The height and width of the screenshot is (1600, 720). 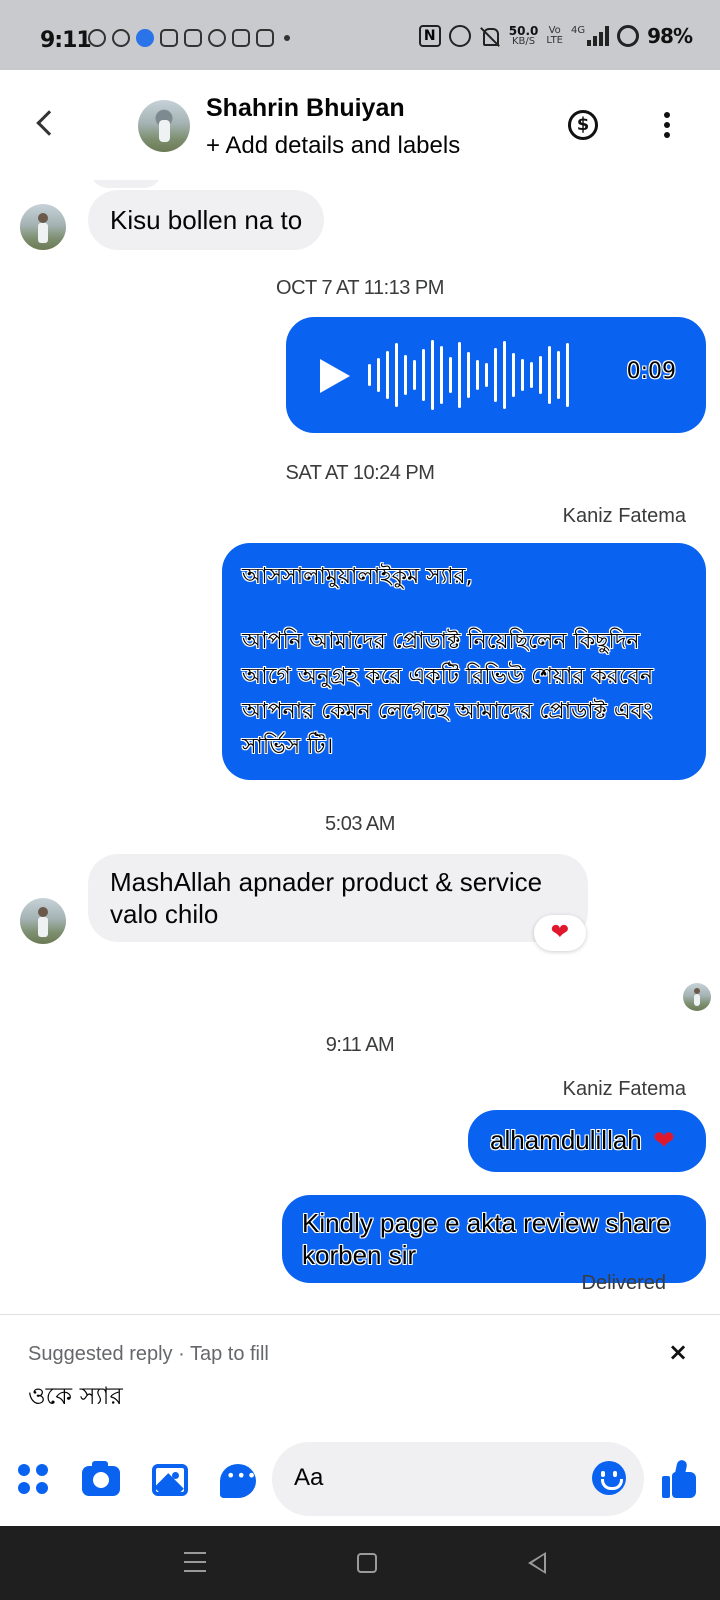 I want to click on audio-duration: 0:09, so click(x=651, y=371).